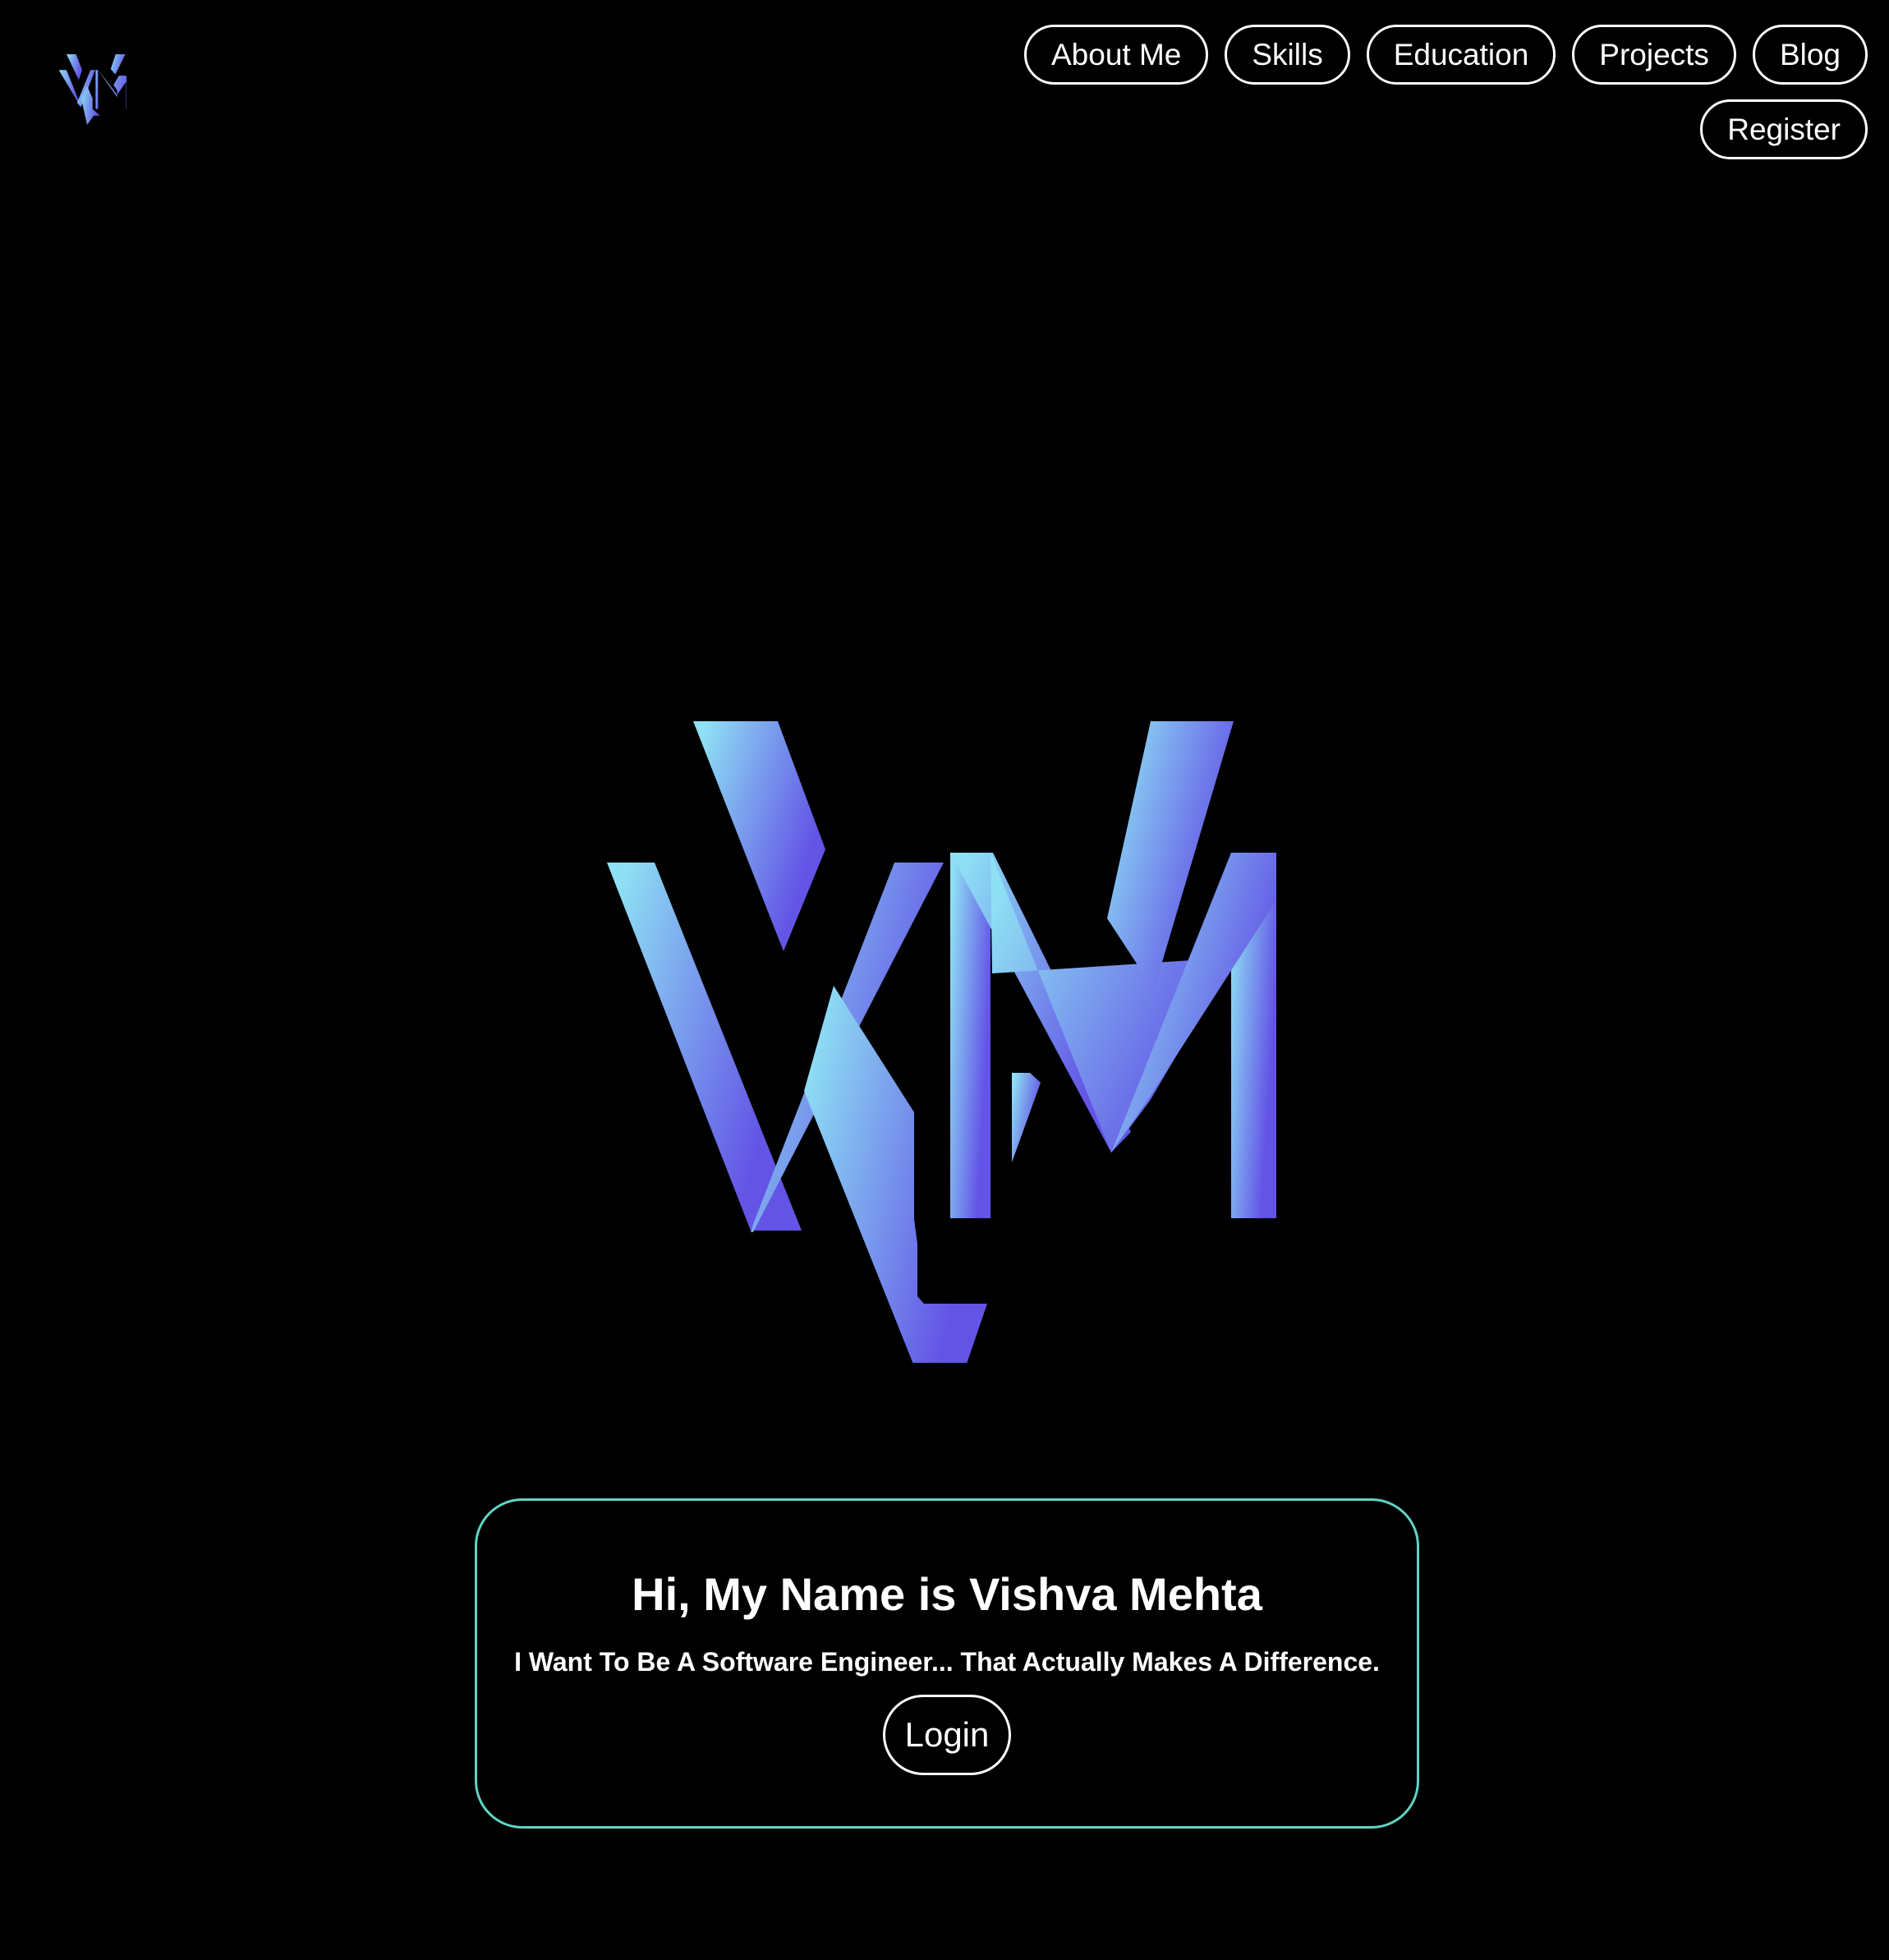  I want to click on nav-skills: Skills, so click(1287, 55).